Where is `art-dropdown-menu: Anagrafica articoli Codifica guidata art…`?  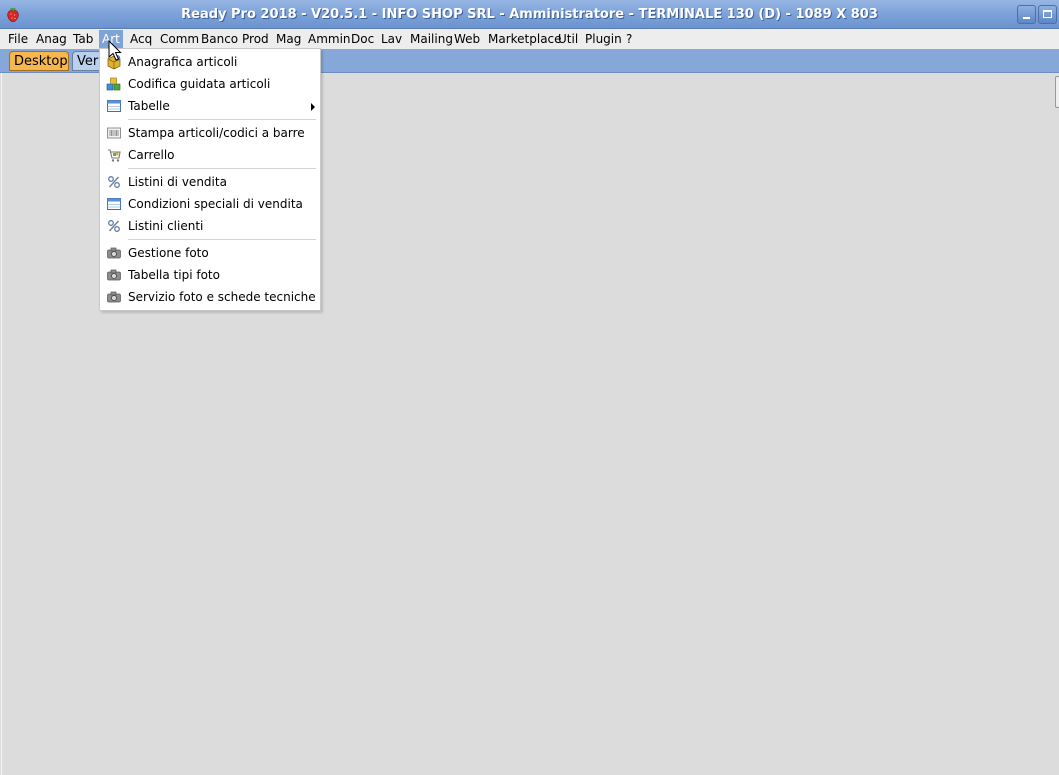 art-dropdown-menu: Anagrafica articoli Codifica guidata art… is located at coordinates (210, 179).